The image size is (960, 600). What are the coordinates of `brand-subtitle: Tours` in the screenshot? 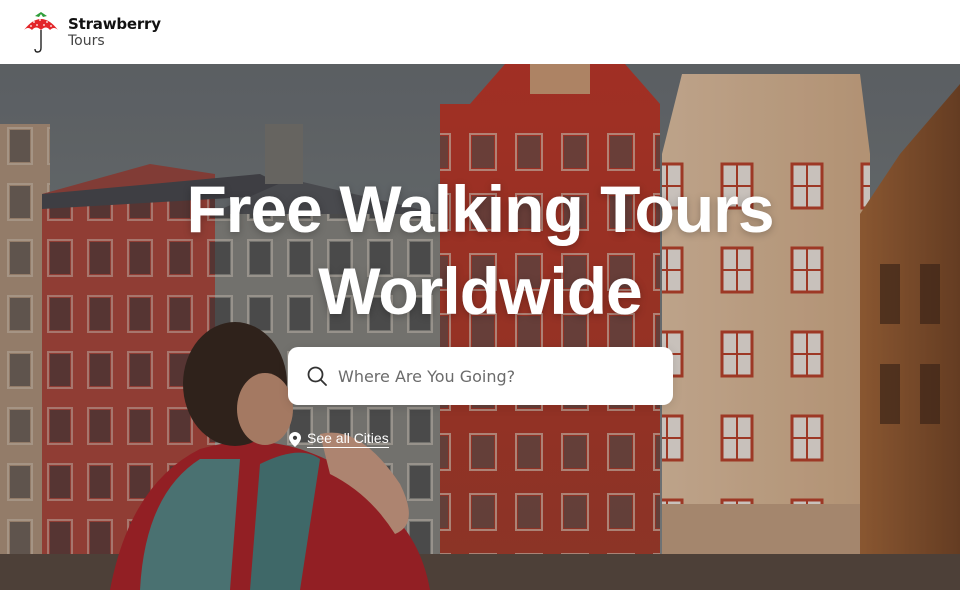 It's located at (86, 40).